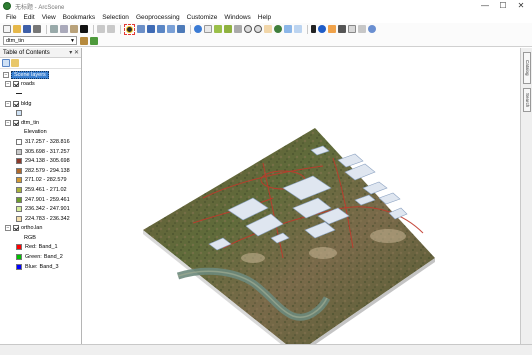  Describe the element at coordinates (40, 85) in the screenshot. I see `layer-row-roads: − roads` at that location.